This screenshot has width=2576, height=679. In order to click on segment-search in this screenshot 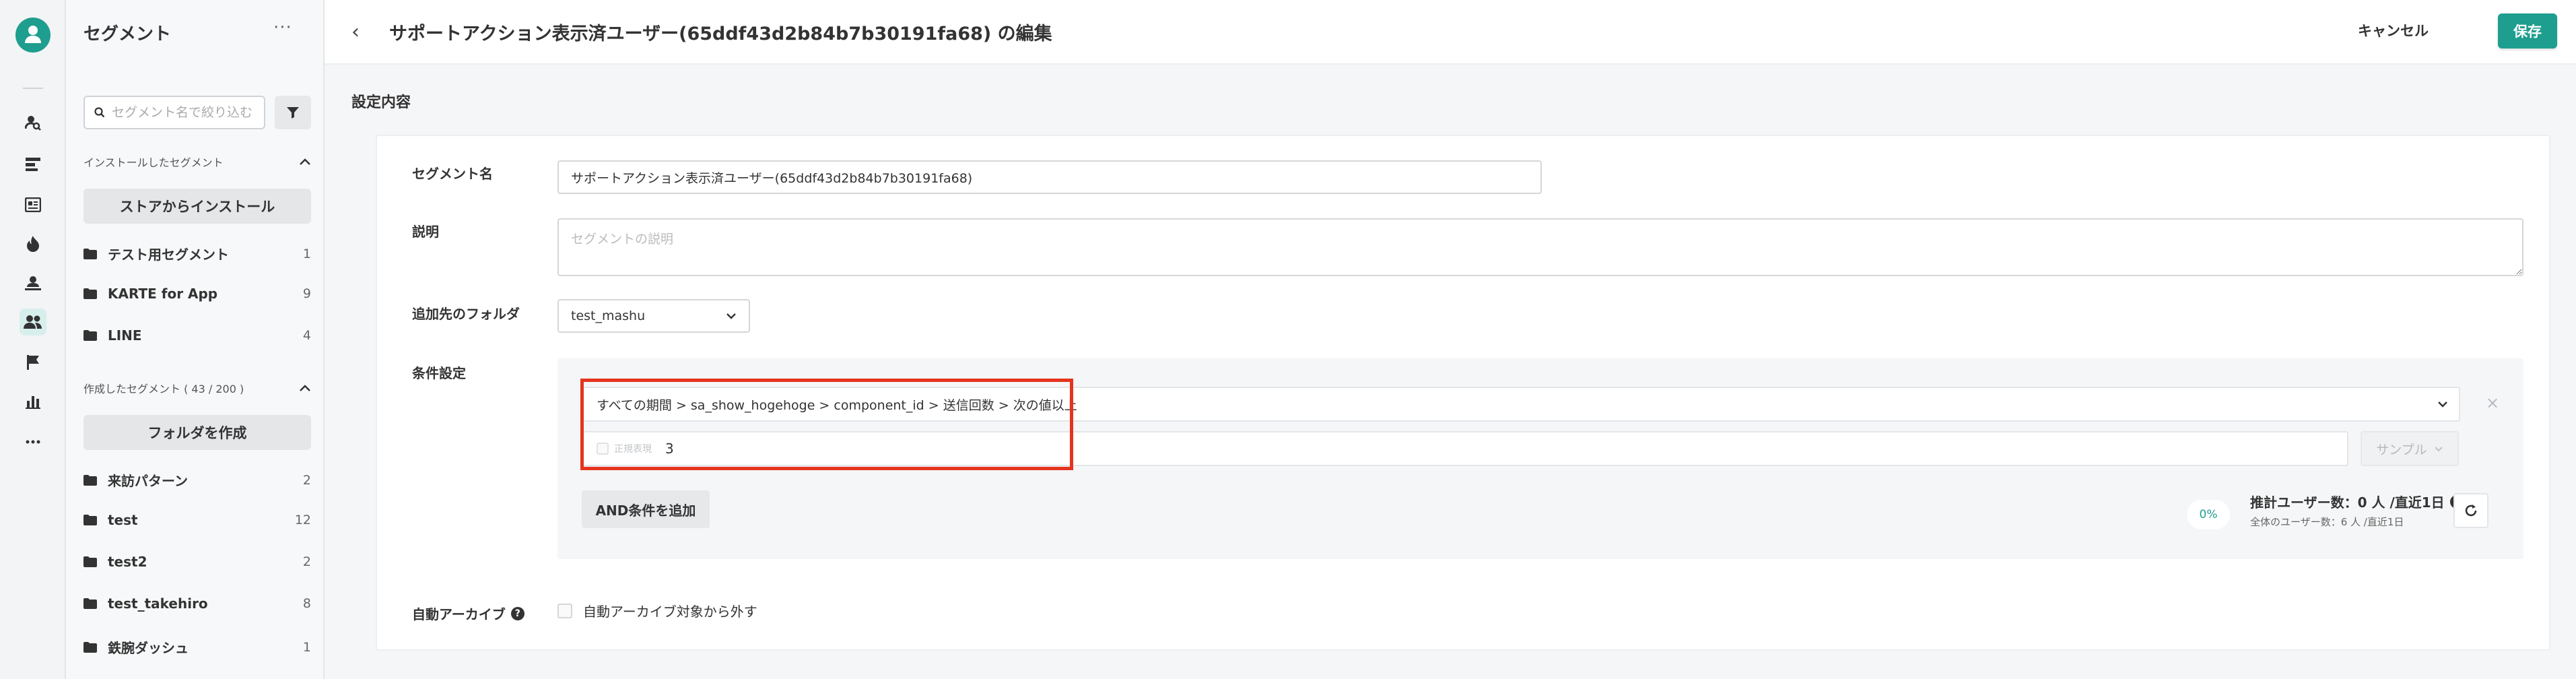, I will do `click(174, 113)`.